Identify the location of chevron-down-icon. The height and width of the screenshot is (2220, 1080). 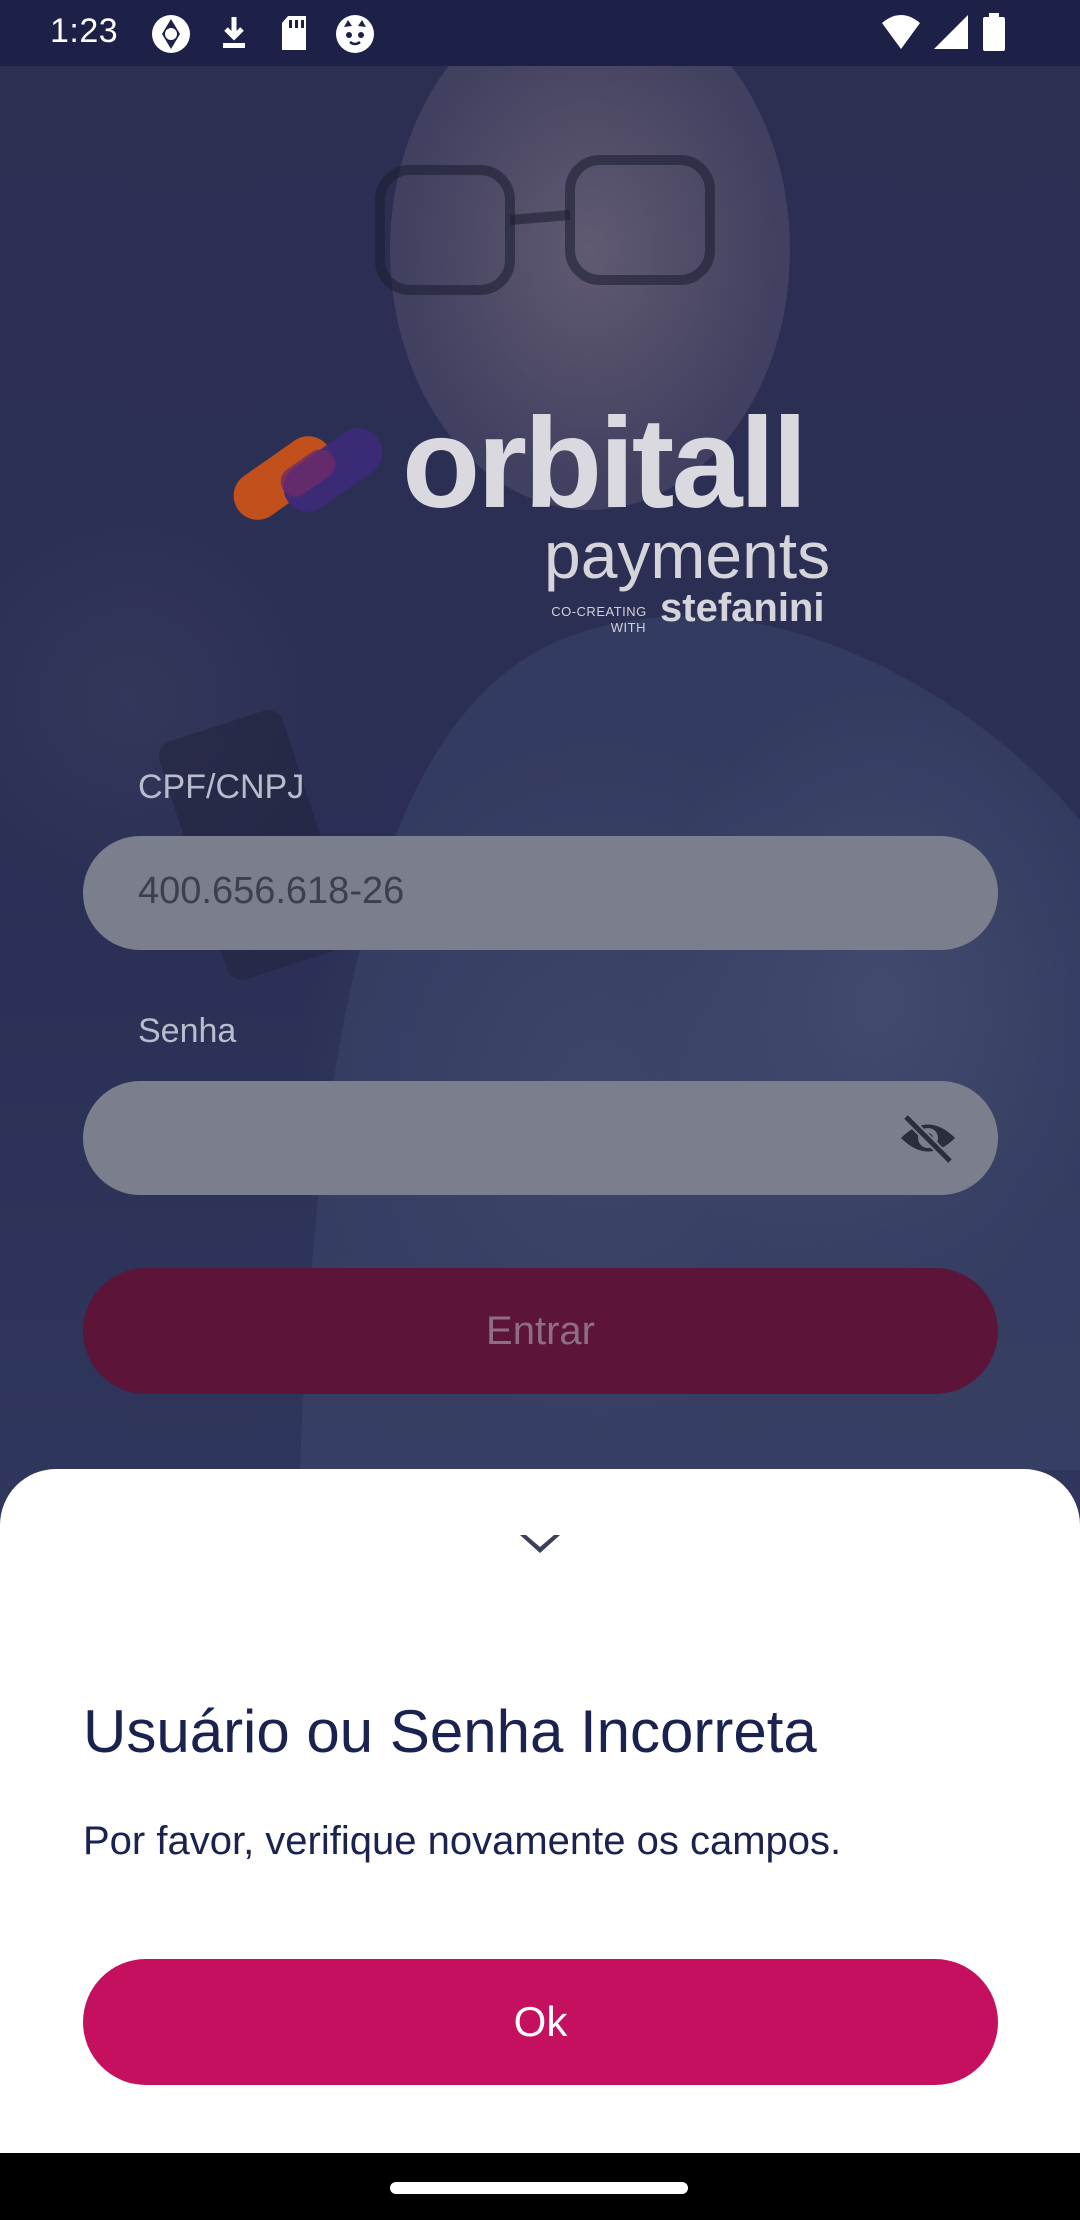
(540, 1546).